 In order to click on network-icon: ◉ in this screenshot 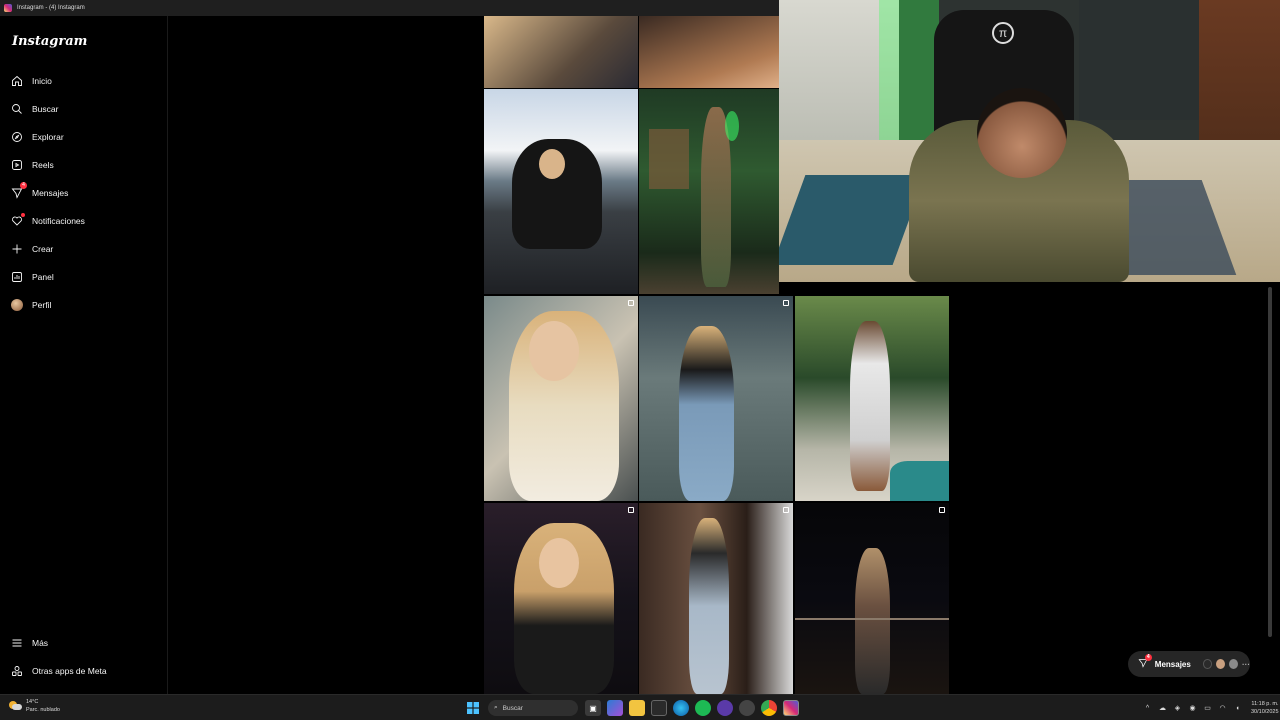, I will do `click(1192, 708)`.